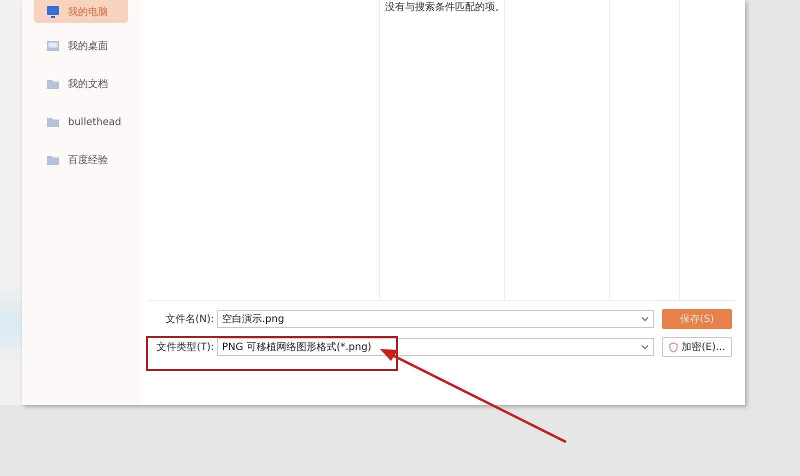 This screenshot has height=476, width=800. I want to click on sidebar-item: bullethead, so click(81, 122).